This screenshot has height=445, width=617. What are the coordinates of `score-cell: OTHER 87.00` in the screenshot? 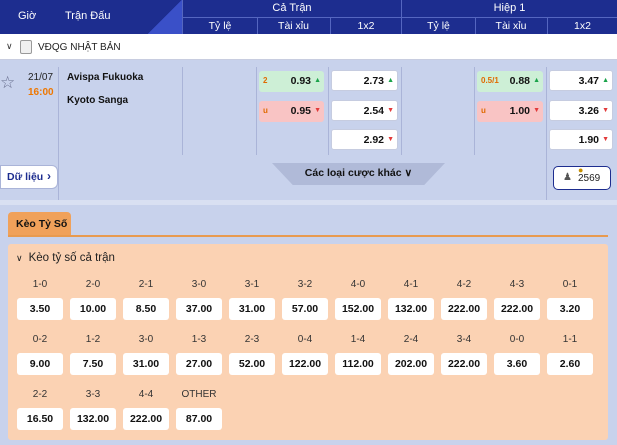 It's located at (199, 414).